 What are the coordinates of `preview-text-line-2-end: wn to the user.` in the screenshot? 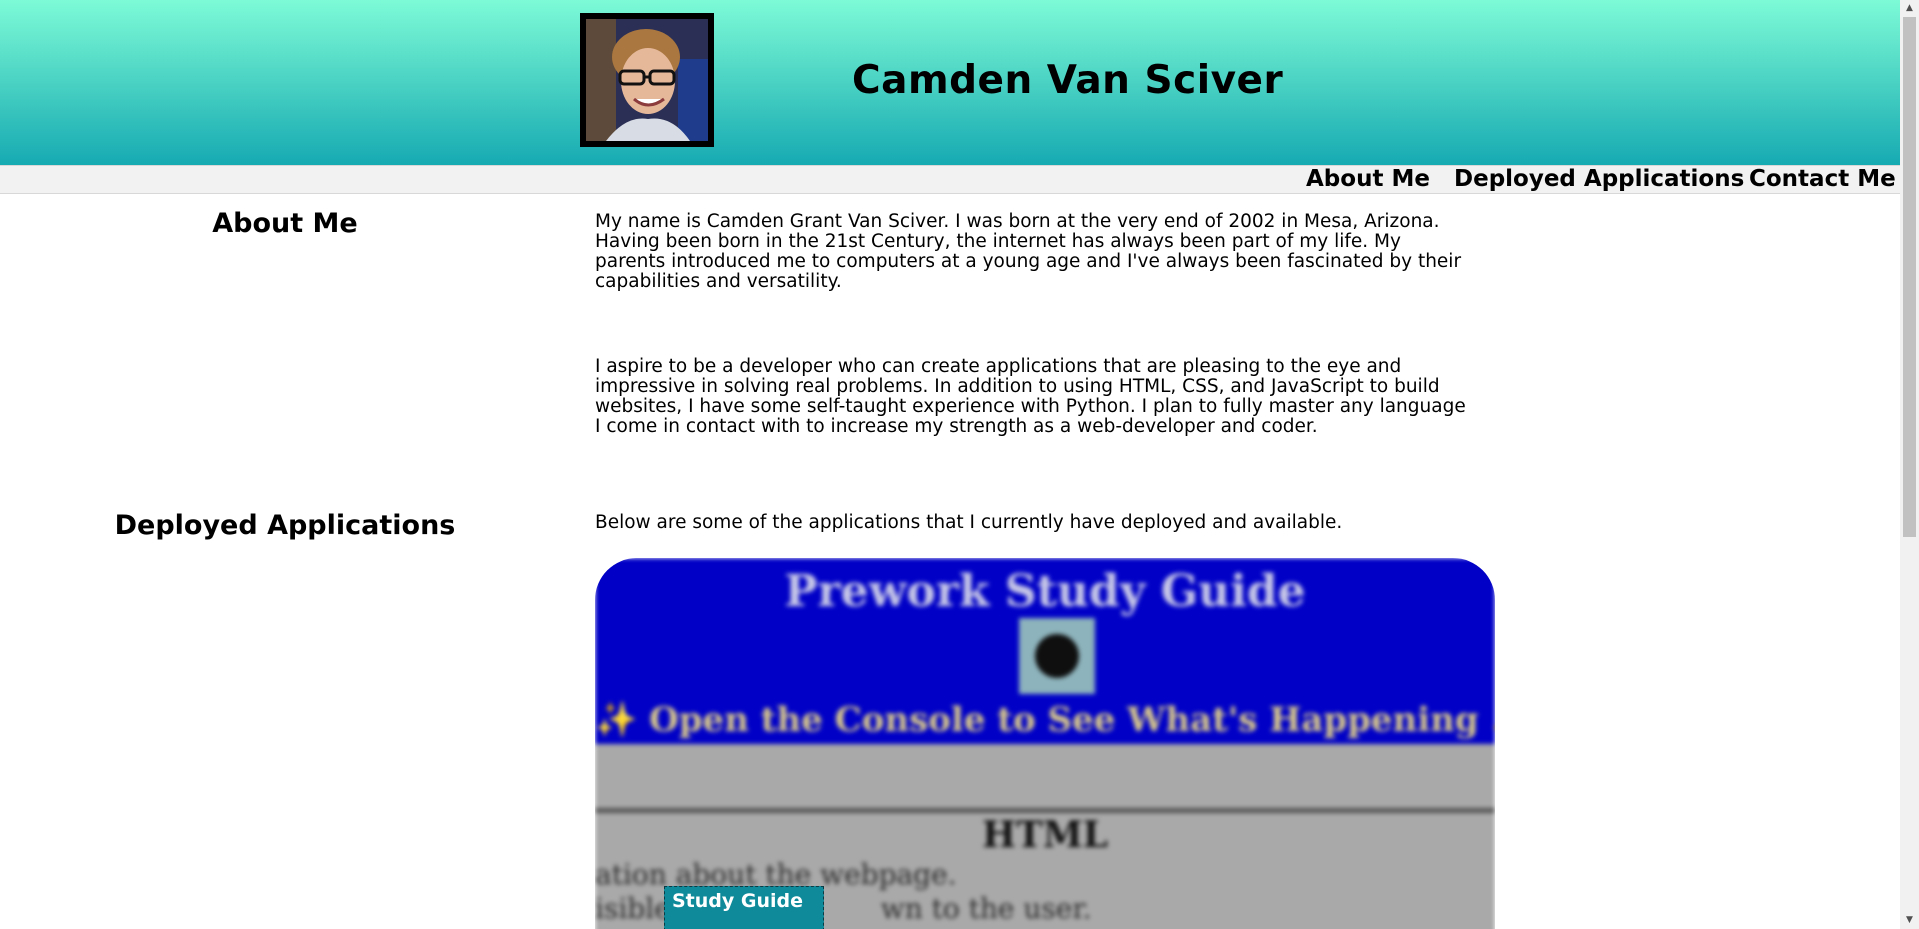 It's located at (986, 908).